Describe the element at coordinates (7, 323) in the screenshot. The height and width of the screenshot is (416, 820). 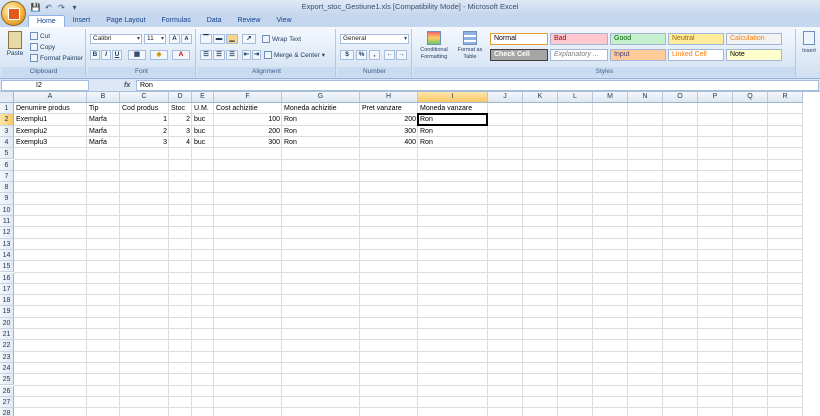
I see `row-header: 20` at that location.